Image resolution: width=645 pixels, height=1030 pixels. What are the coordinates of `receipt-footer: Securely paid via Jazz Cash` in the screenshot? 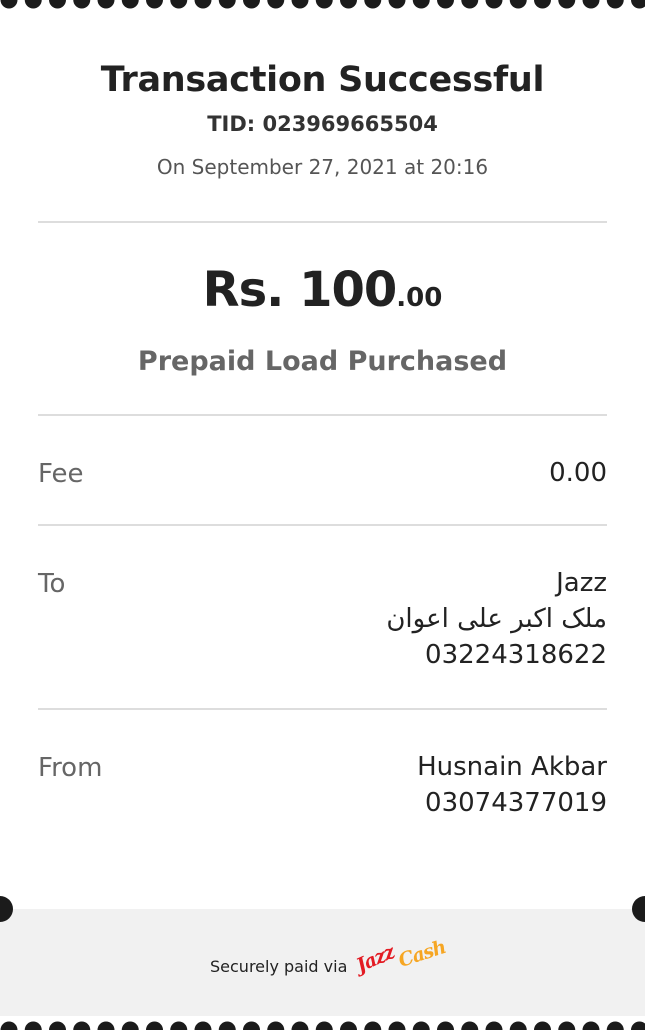 It's located at (322, 962).